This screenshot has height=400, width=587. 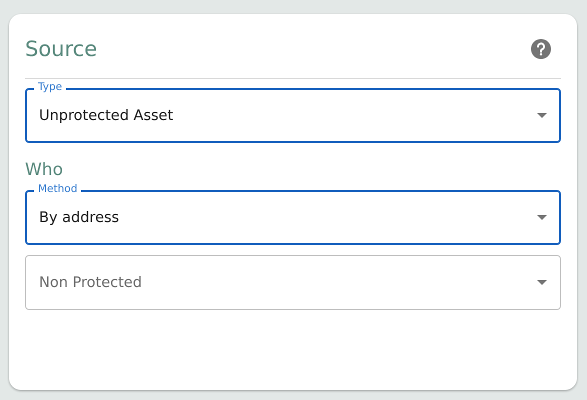 What do you see at coordinates (90, 282) in the screenshot?
I see `field-placeholder: Non Protected` at bounding box center [90, 282].